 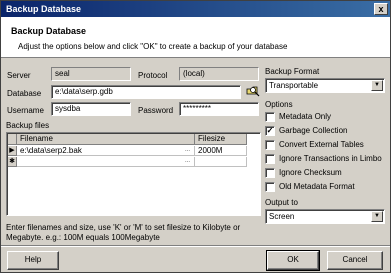 I want to click on checkbox-checked: ✓, so click(x=270, y=131).